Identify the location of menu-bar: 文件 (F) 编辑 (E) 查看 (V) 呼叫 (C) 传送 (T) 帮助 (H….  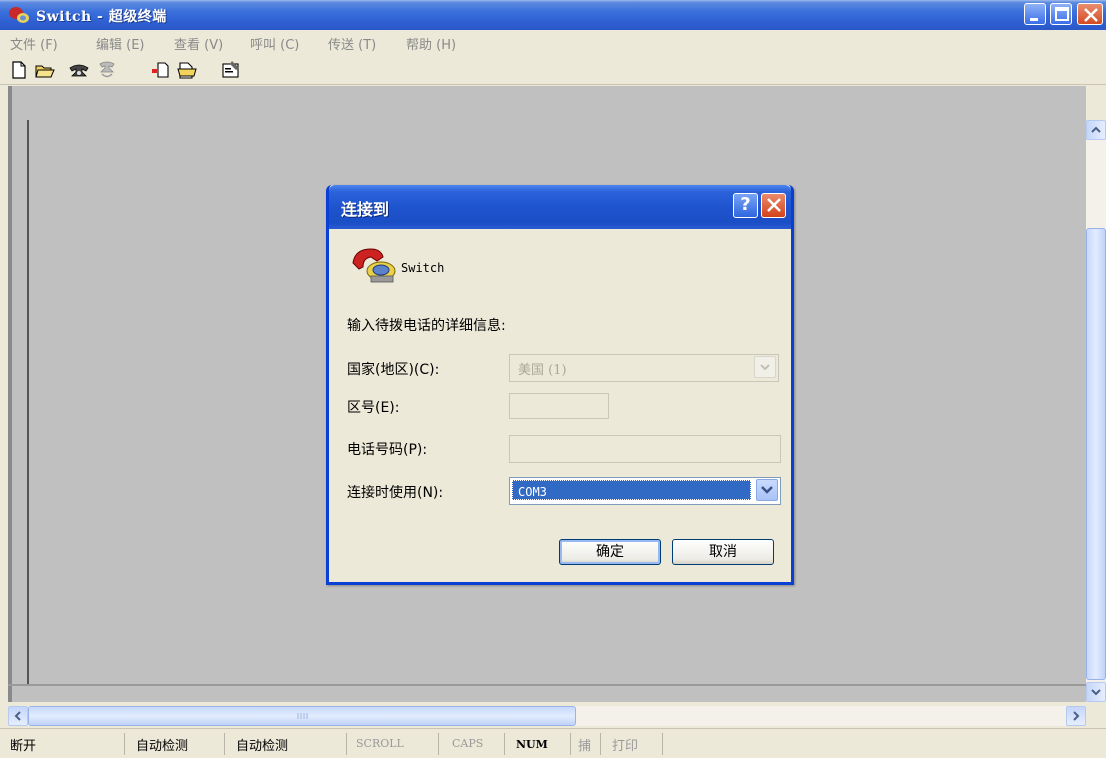
(553, 42).